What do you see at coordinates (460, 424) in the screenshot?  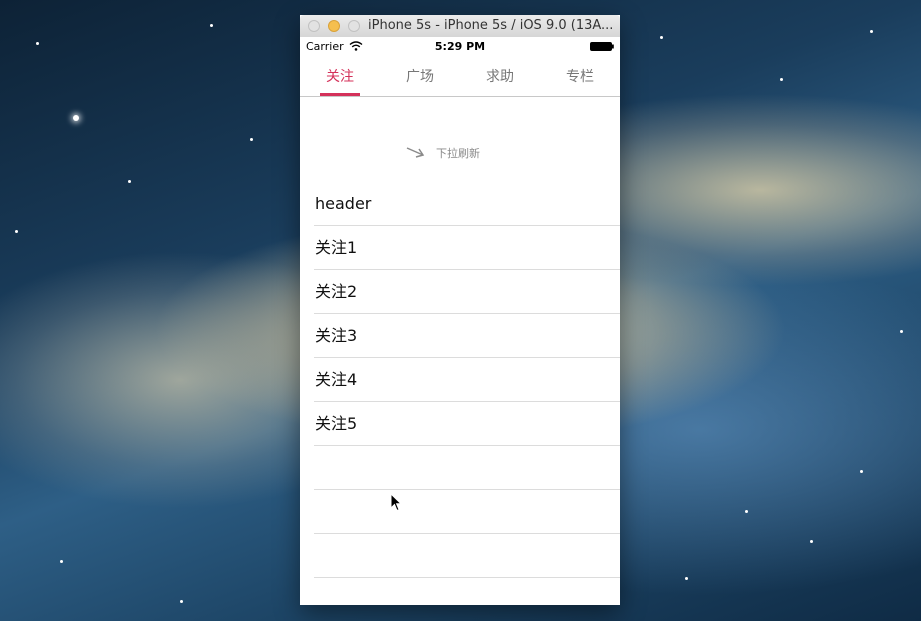 I see `table-row: 关注5` at bounding box center [460, 424].